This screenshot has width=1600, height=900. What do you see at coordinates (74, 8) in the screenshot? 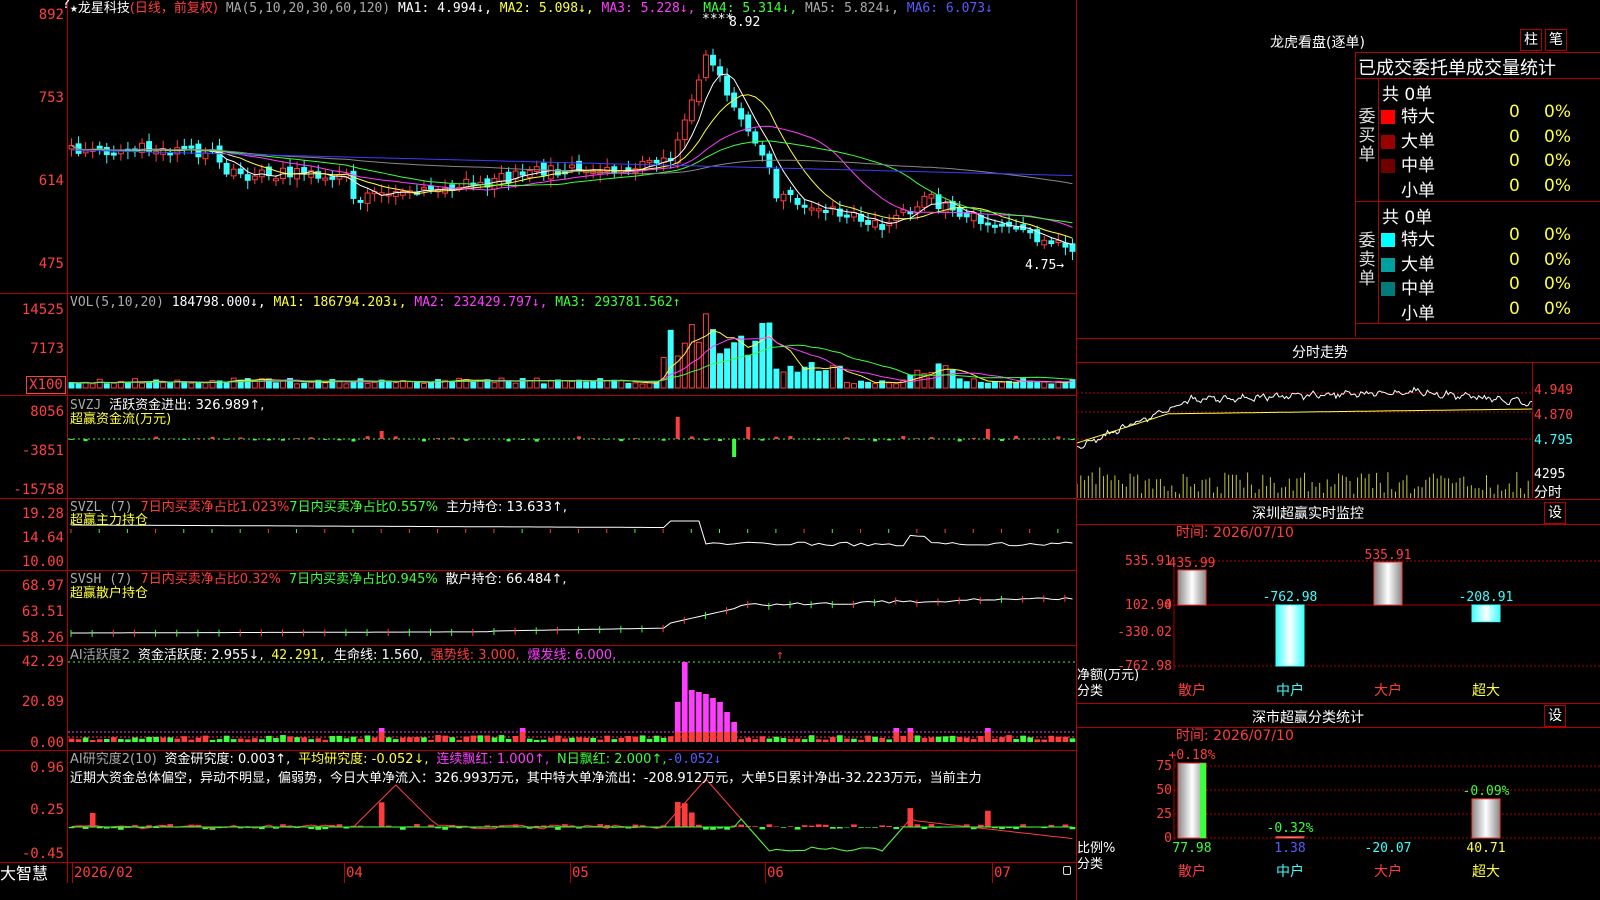
I see `star-icon: ★` at bounding box center [74, 8].